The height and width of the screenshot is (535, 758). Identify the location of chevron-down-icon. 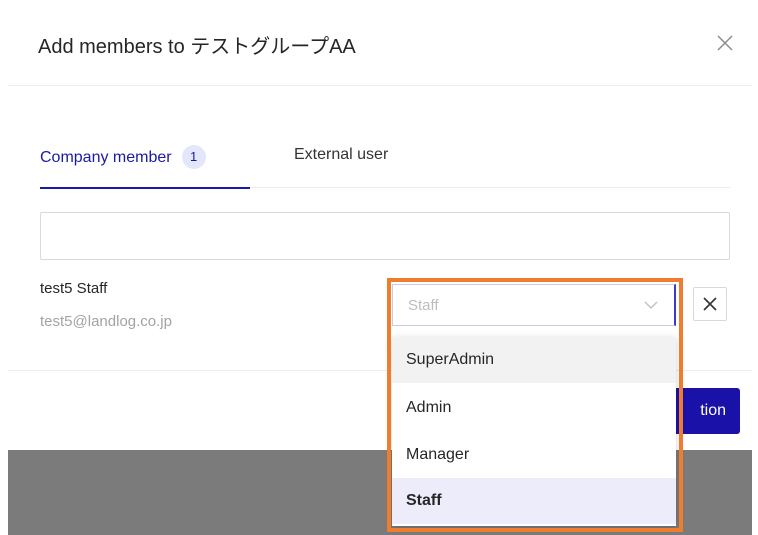
(651, 305).